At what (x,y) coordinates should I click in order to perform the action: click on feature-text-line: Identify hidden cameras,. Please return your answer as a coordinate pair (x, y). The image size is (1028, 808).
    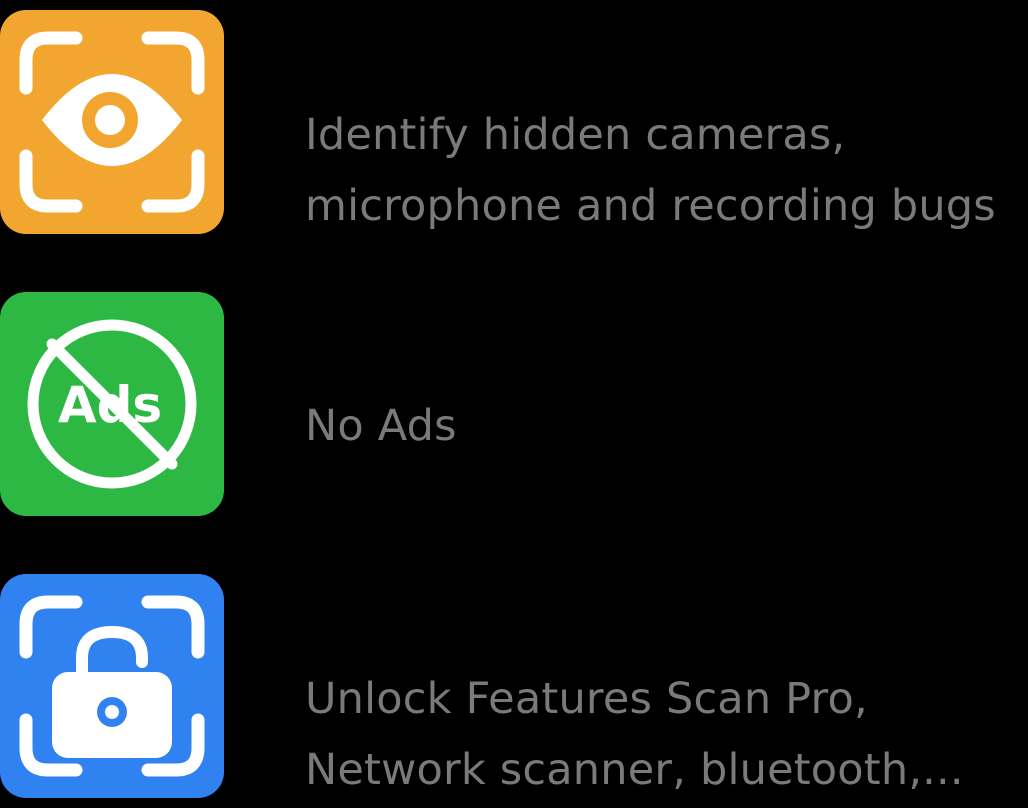
    Looking at the image, I should click on (575, 135).